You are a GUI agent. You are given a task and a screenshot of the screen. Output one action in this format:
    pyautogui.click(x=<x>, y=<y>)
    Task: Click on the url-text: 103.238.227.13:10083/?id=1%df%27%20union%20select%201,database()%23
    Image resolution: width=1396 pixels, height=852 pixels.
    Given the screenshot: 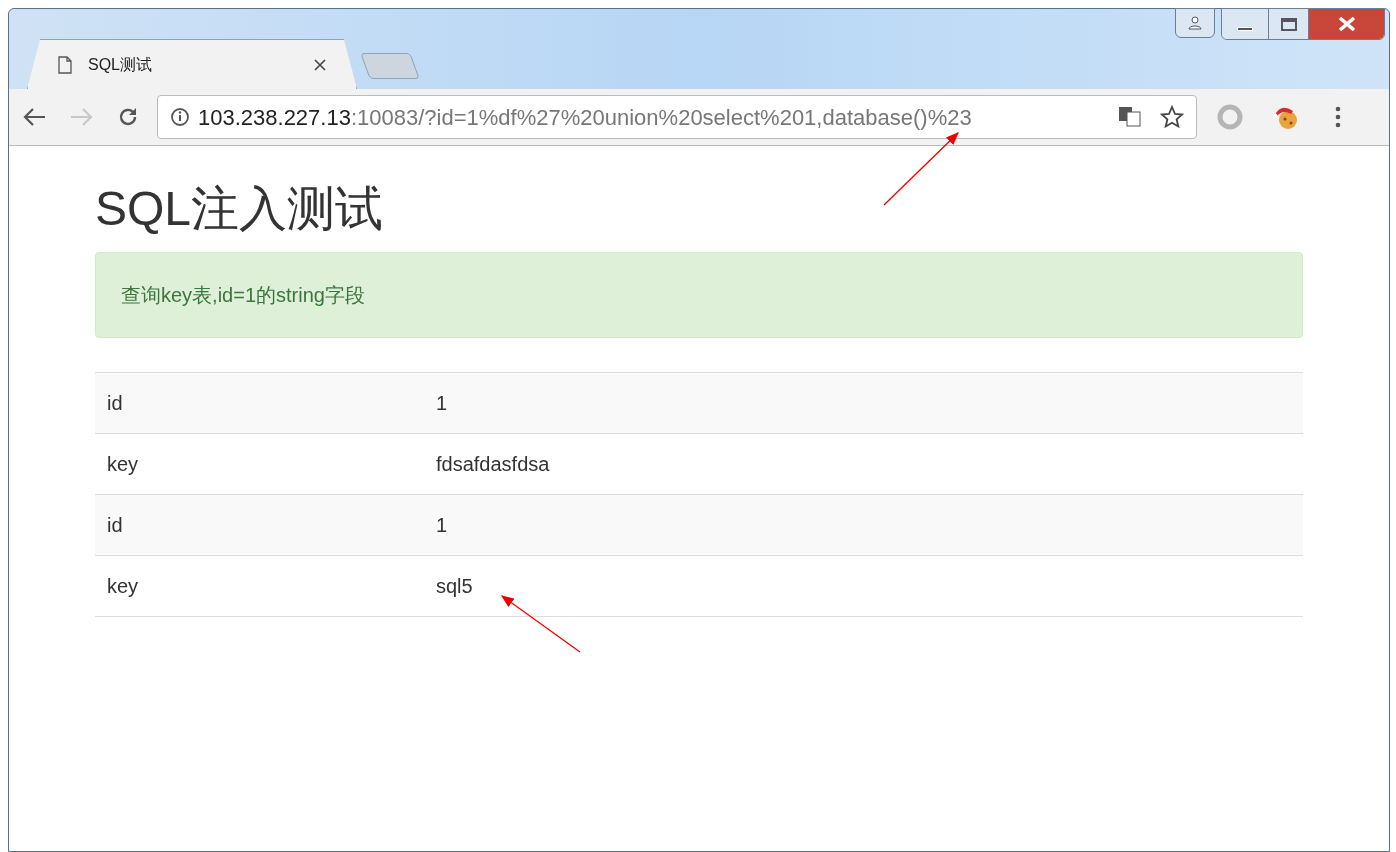 What is the action you would take?
    pyautogui.click(x=585, y=117)
    